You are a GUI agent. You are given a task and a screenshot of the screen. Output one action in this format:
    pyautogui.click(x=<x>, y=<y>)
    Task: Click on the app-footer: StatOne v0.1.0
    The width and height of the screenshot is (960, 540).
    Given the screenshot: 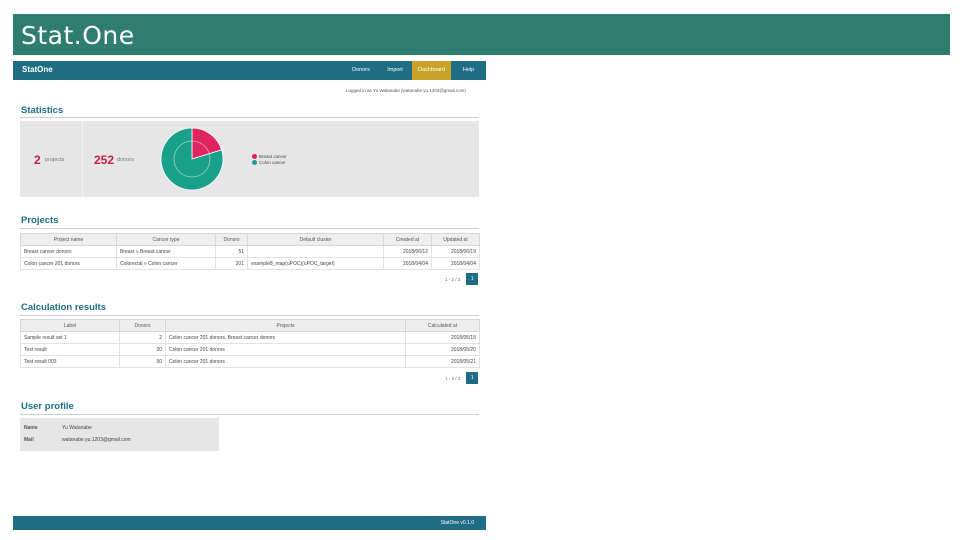 What is the action you would take?
    pyautogui.click(x=249, y=523)
    